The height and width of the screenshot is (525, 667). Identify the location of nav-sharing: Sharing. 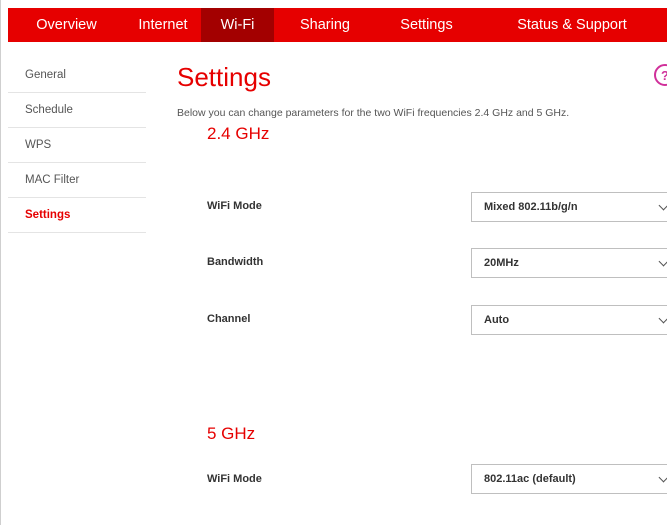
(325, 25).